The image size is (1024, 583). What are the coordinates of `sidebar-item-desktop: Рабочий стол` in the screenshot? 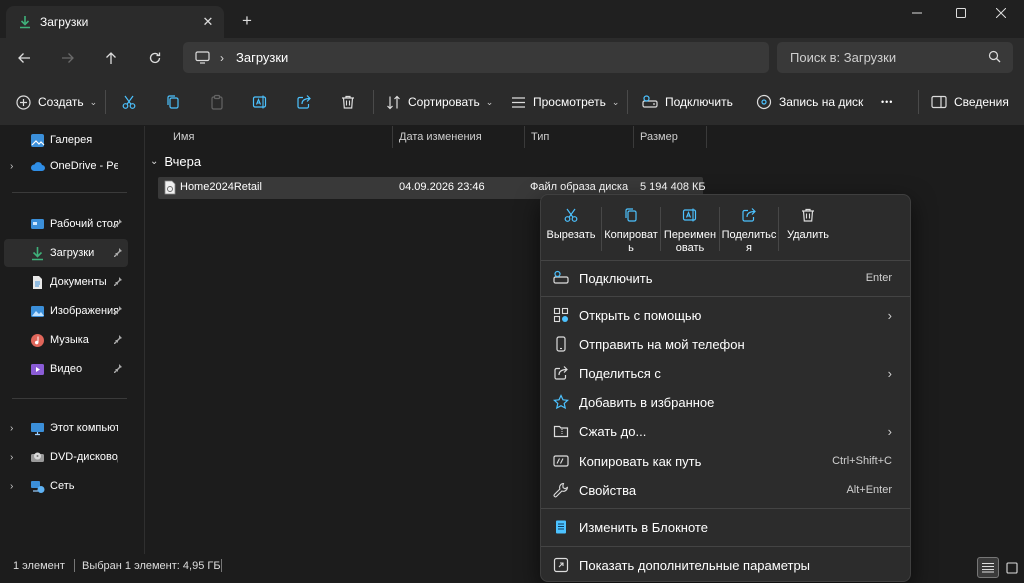 It's located at (64, 224).